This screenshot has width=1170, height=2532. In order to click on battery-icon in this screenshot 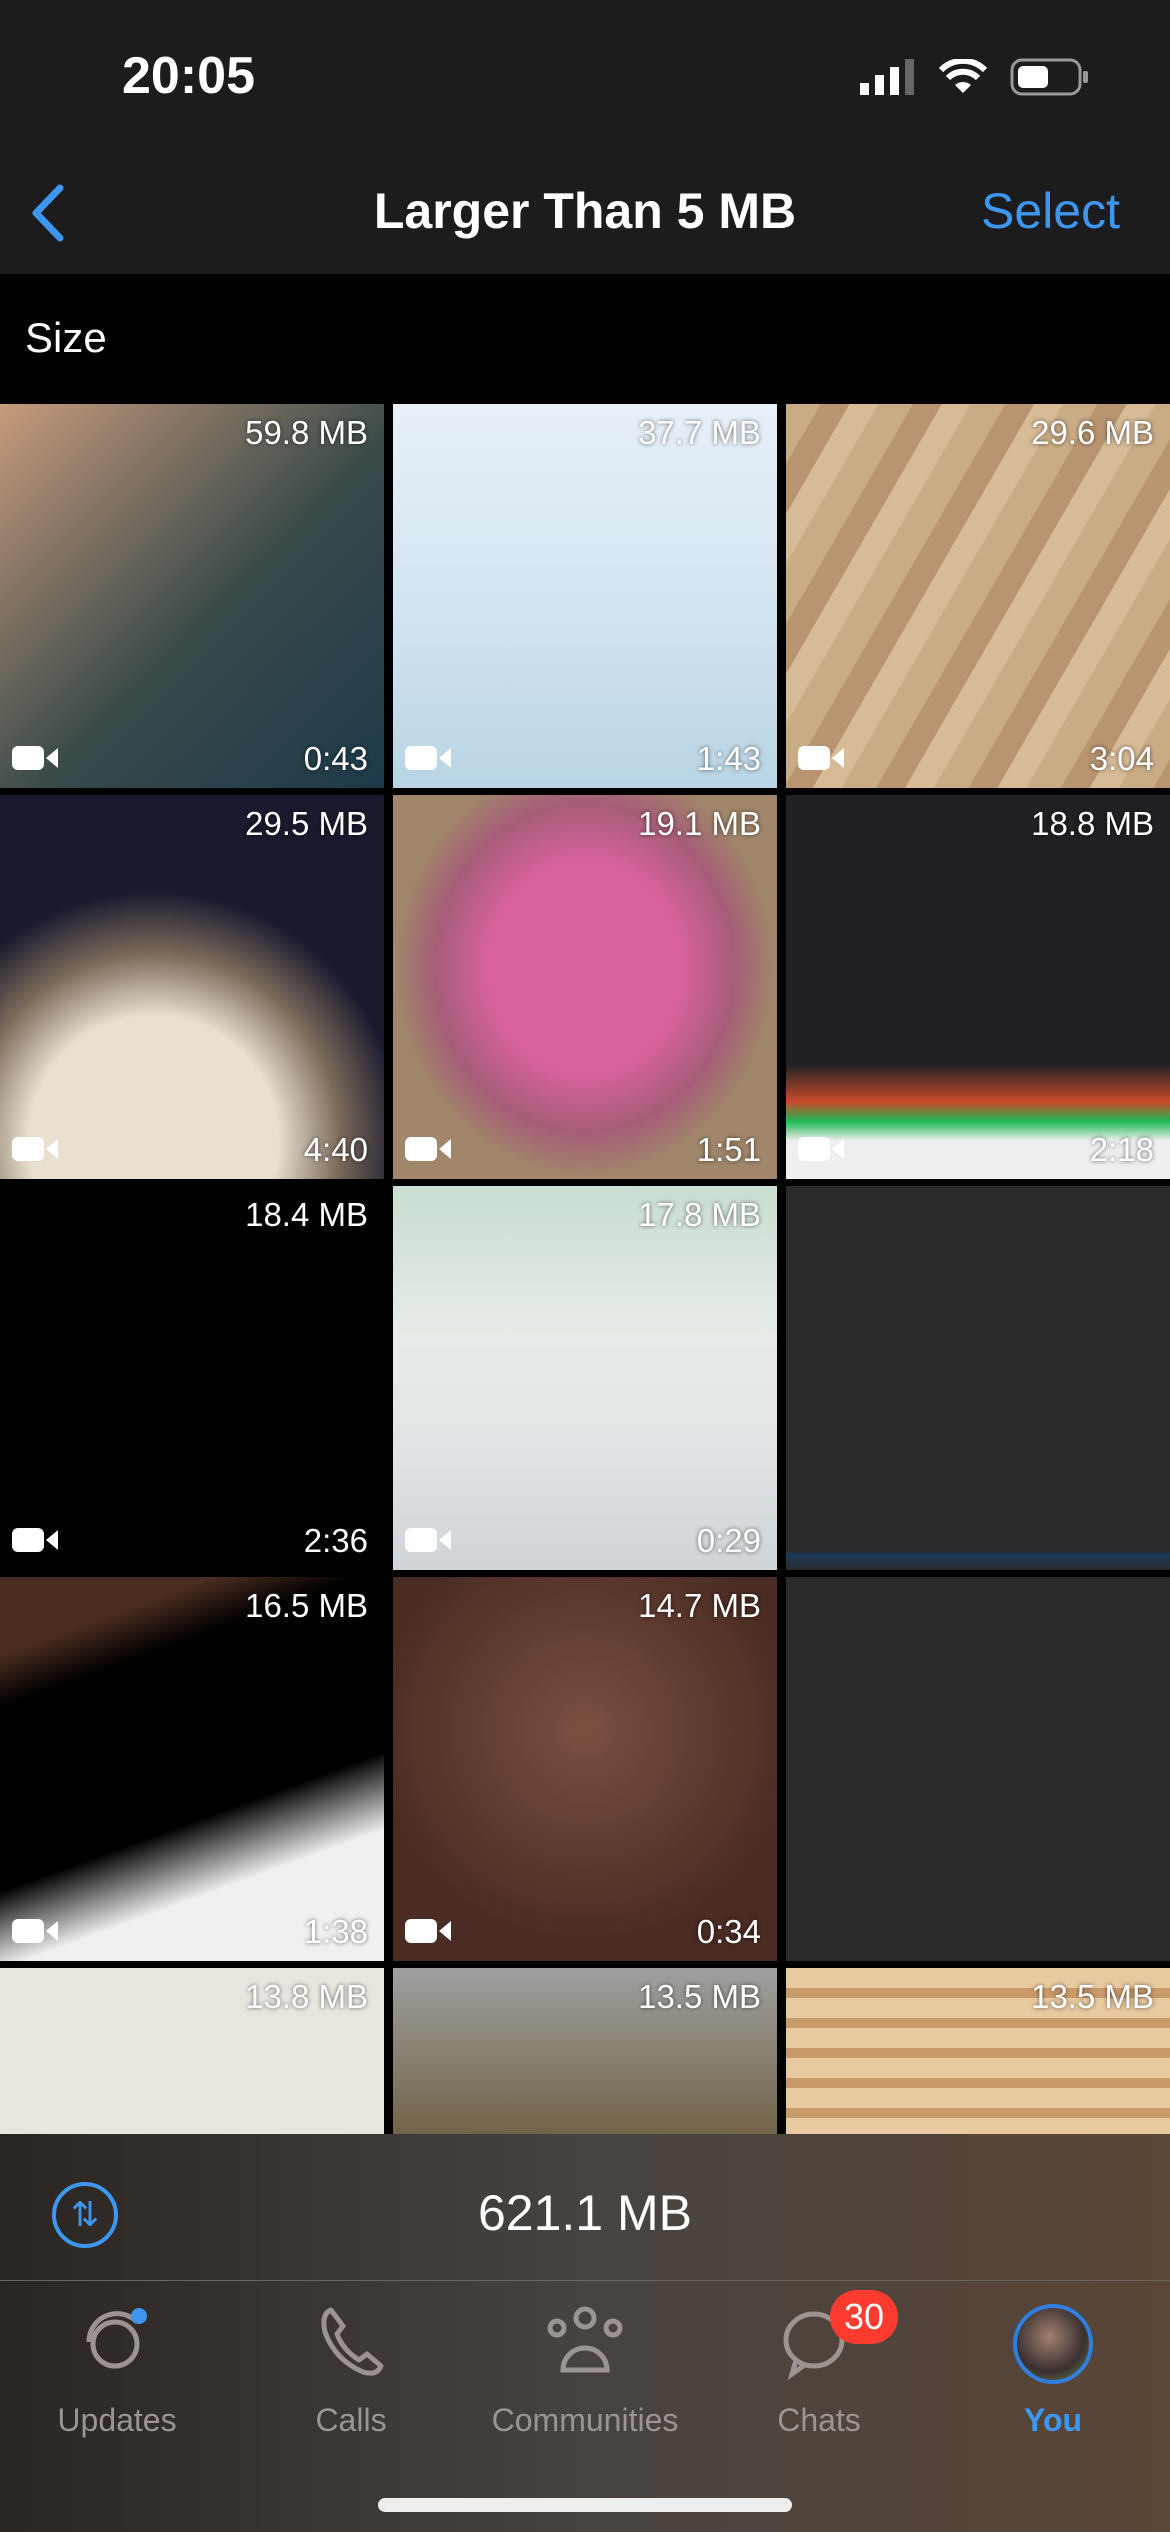, I will do `click(1049, 77)`.